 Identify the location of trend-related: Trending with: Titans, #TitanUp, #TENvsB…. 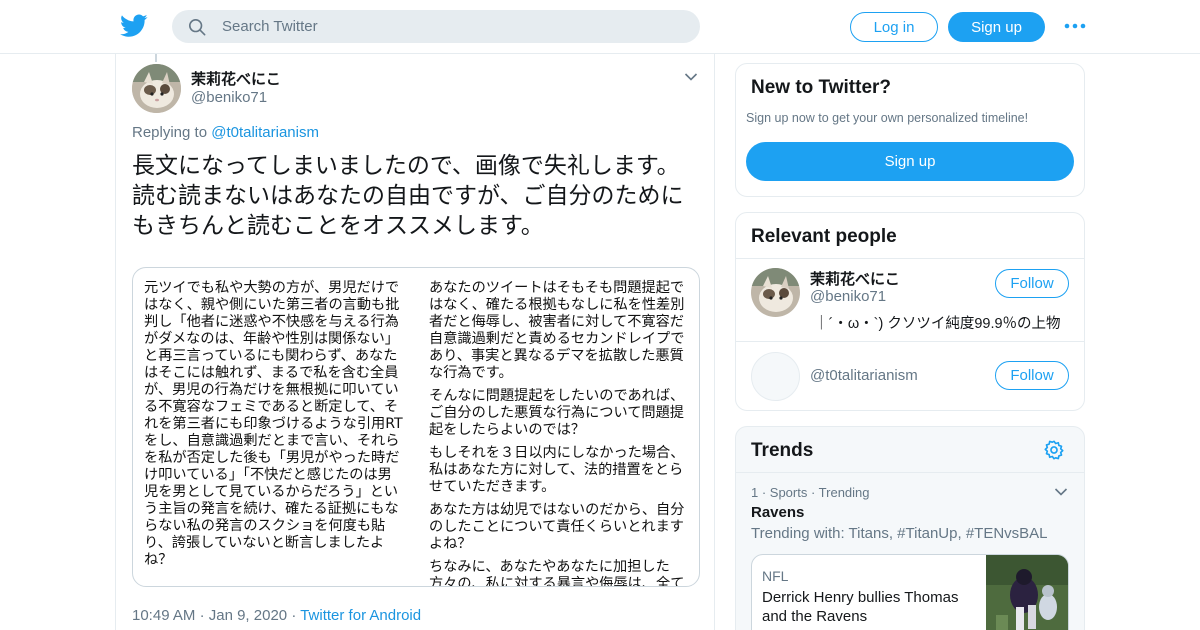
(899, 533).